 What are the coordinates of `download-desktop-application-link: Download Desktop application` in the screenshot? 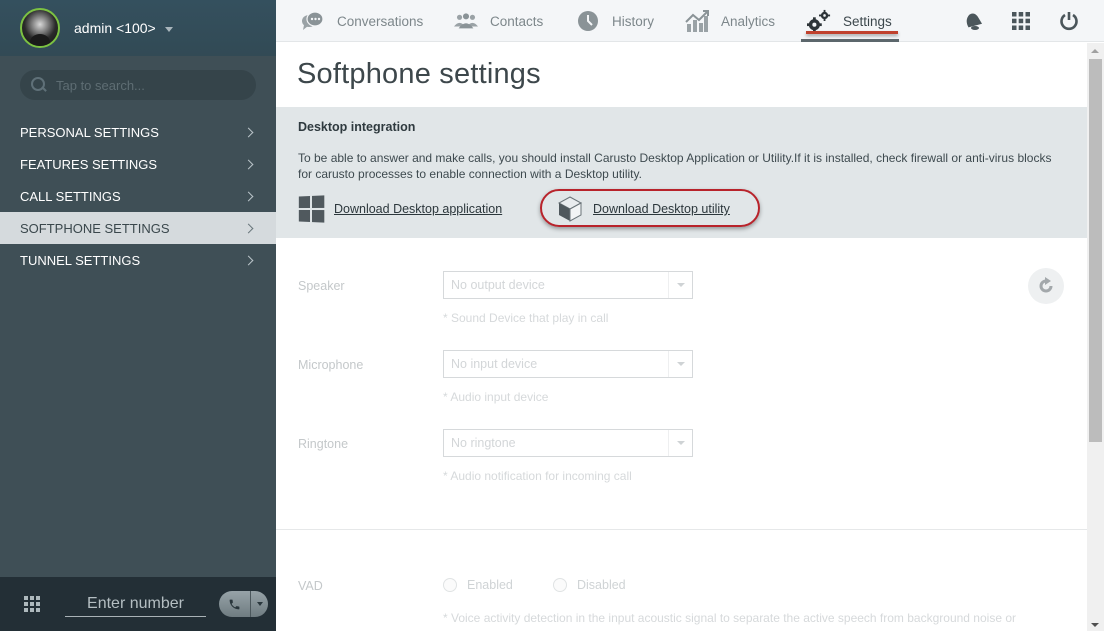 It's located at (400, 209).